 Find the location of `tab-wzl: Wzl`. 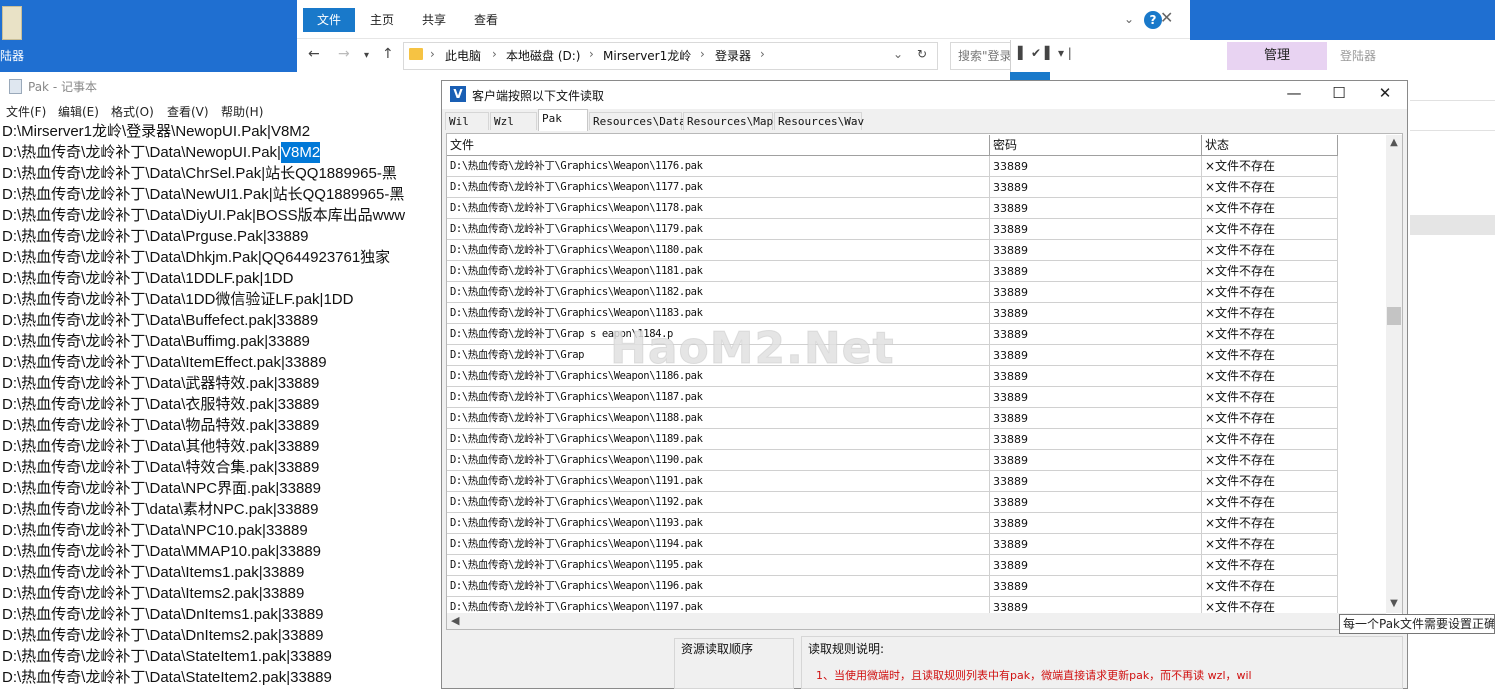

tab-wzl: Wzl is located at coordinates (513, 121).